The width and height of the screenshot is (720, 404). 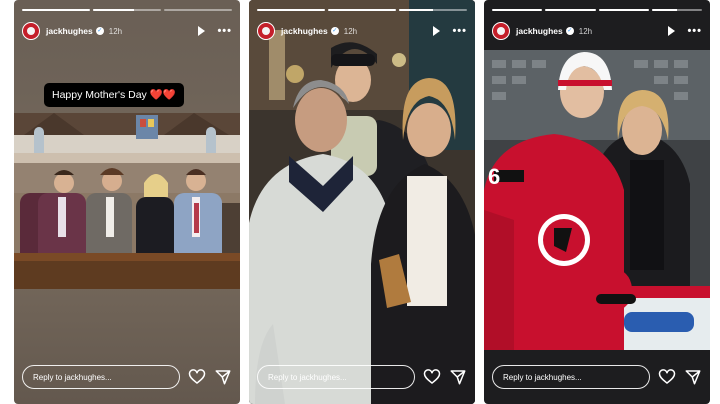 I want to click on jersey-number: 6, so click(x=494, y=176).